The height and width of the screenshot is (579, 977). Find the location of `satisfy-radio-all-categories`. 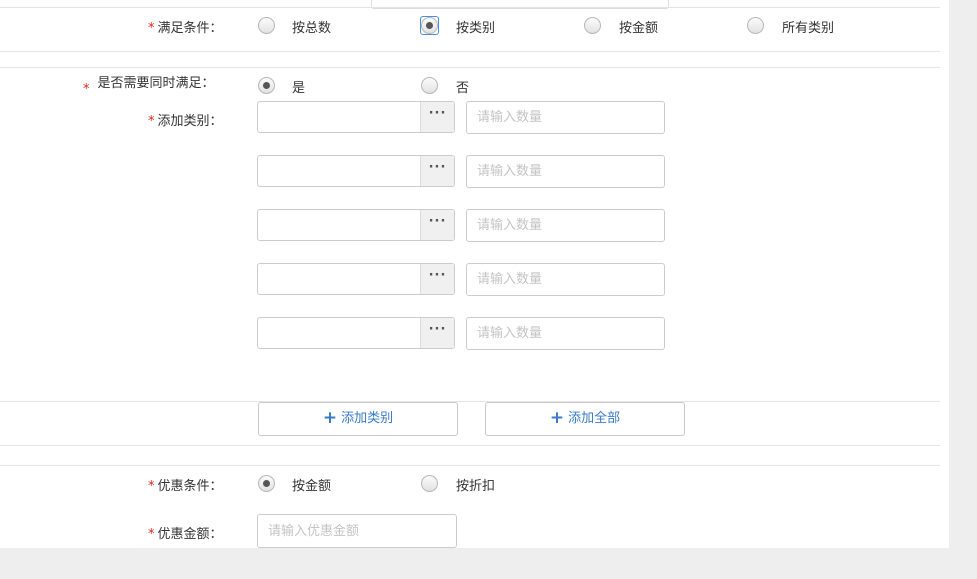

satisfy-radio-all-categories is located at coordinates (755, 25).